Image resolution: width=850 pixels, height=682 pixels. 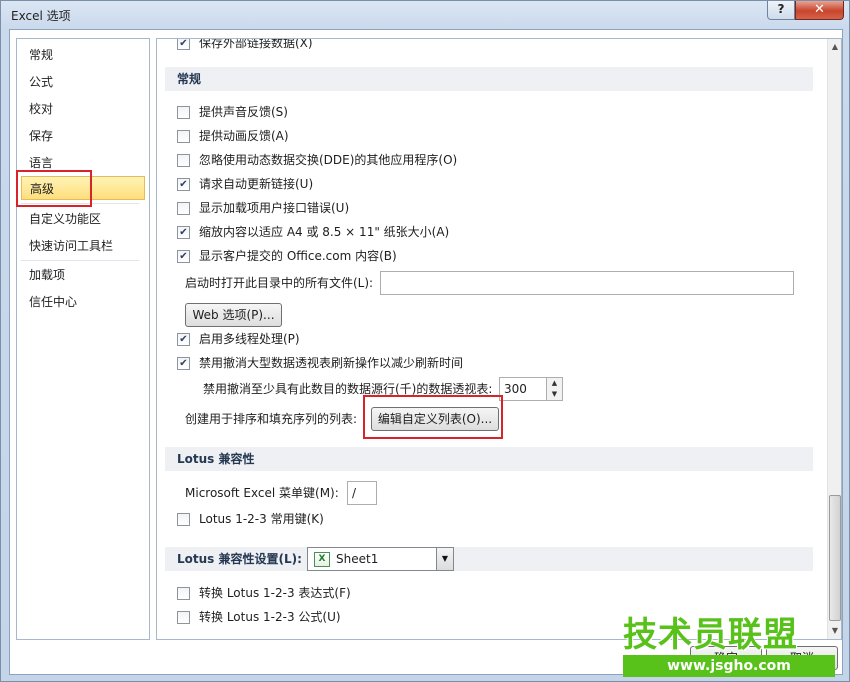 I want to click on nav-item-save: 保存, so click(x=83, y=136).